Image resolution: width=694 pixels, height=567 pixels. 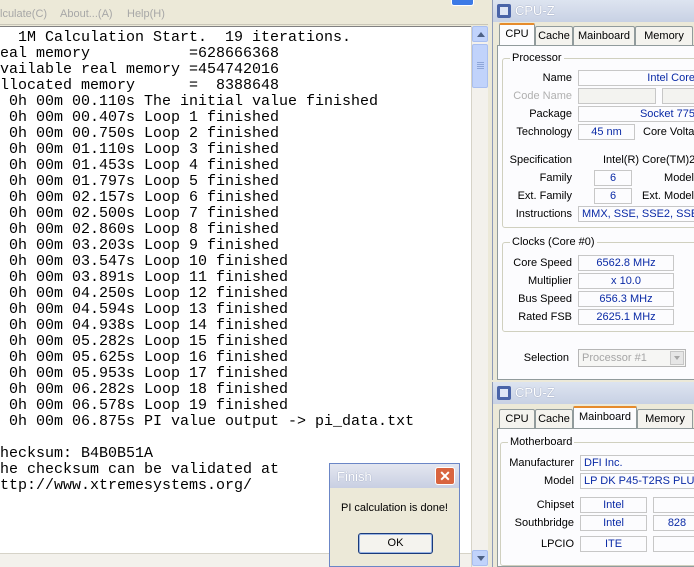 What do you see at coordinates (543, 214) in the screenshot?
I see `instructions-label: Instructions` at bounding box center [543, 214].